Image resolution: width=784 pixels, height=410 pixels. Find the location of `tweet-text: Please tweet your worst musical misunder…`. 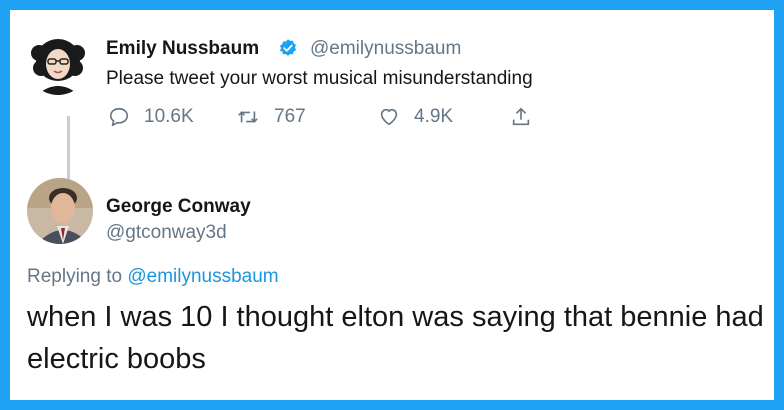

tweet-text: Please tweet your worst musical misunder… is located at coordinates (319, 78).